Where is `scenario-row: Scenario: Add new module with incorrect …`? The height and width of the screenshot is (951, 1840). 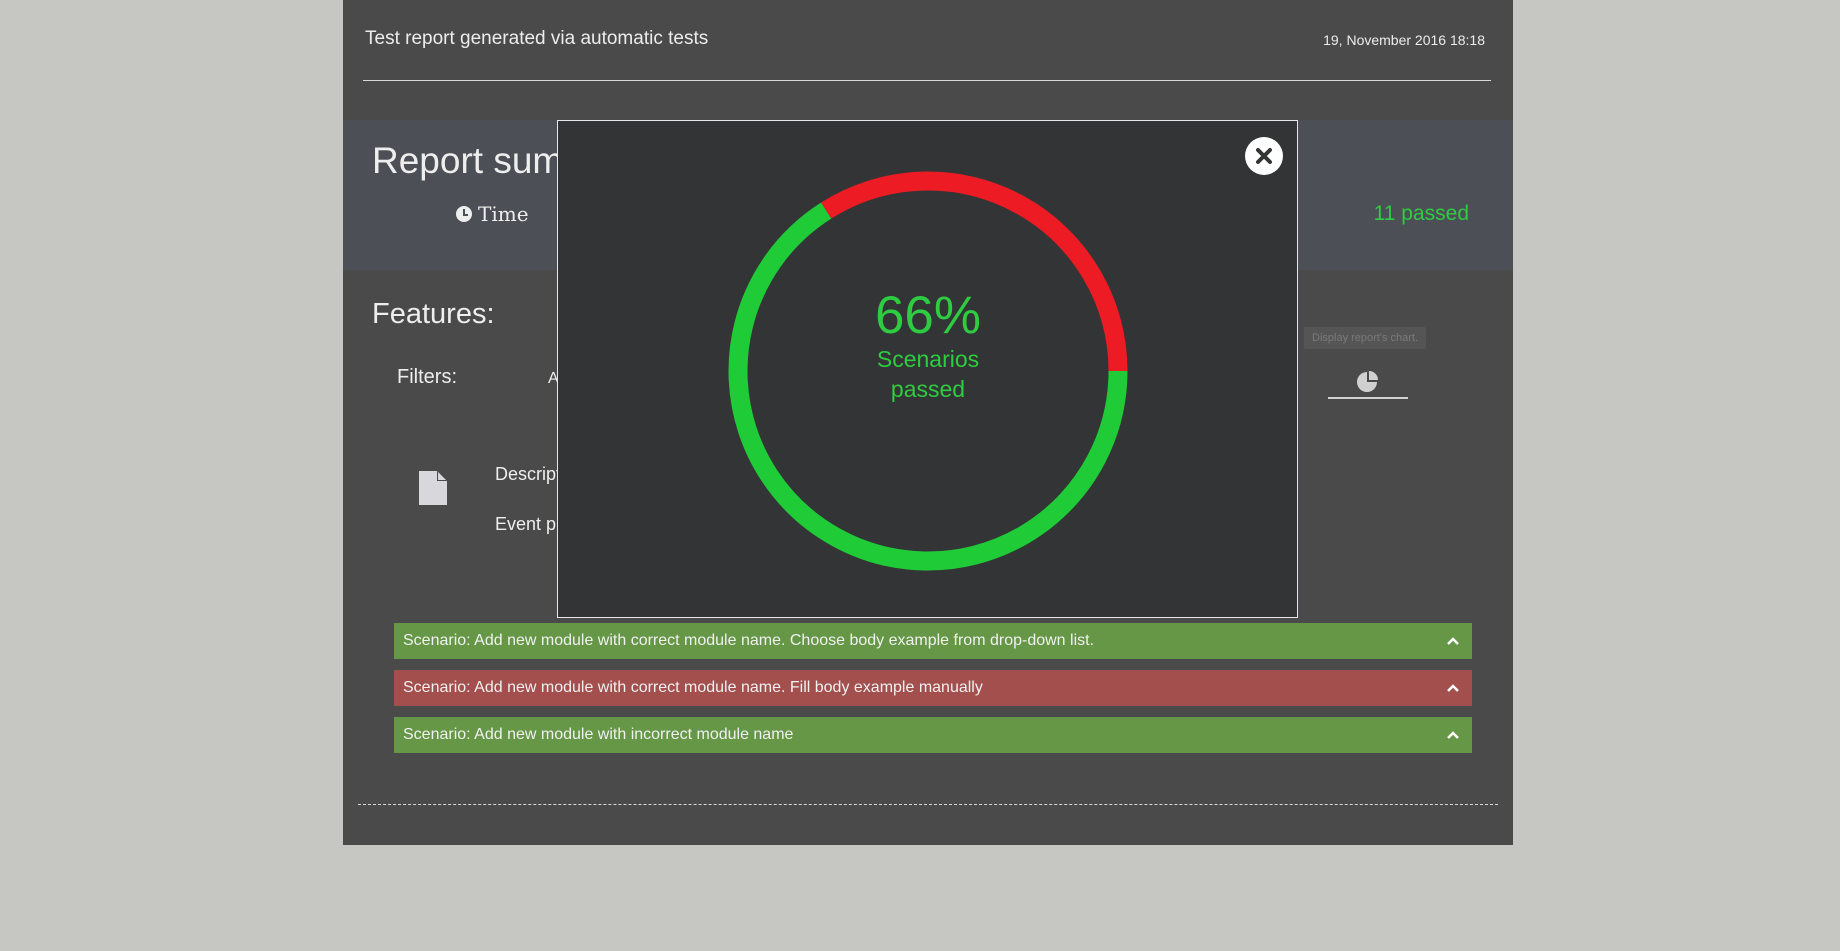 scenario-row: Scenario: Add new module with incorrect … is located at coordinates (933, 735).